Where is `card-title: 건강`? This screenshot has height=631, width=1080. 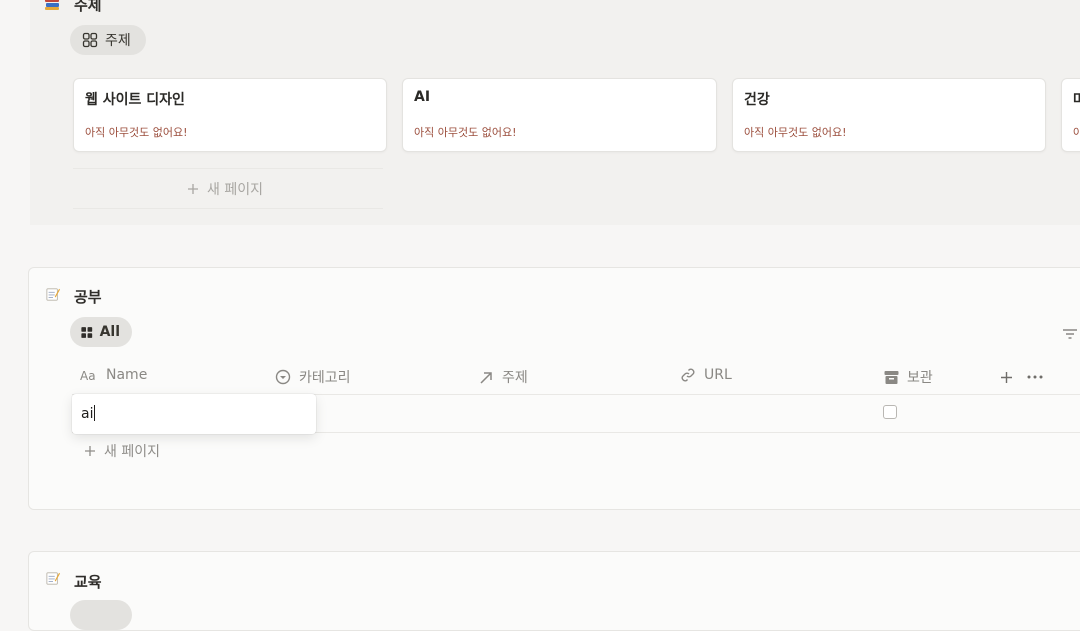 card-title: 건강 is located at coordinates (757, 100).